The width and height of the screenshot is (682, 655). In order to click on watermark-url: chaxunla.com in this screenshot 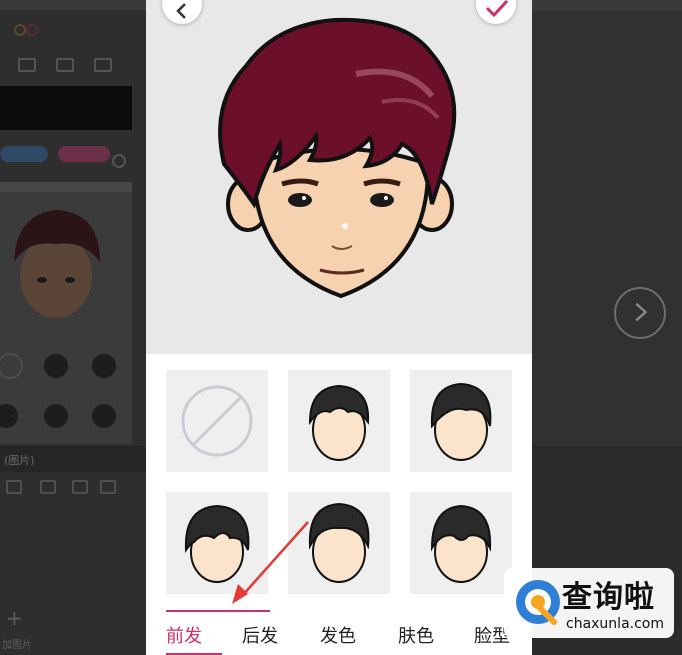, I will do `click(615, 624)`.